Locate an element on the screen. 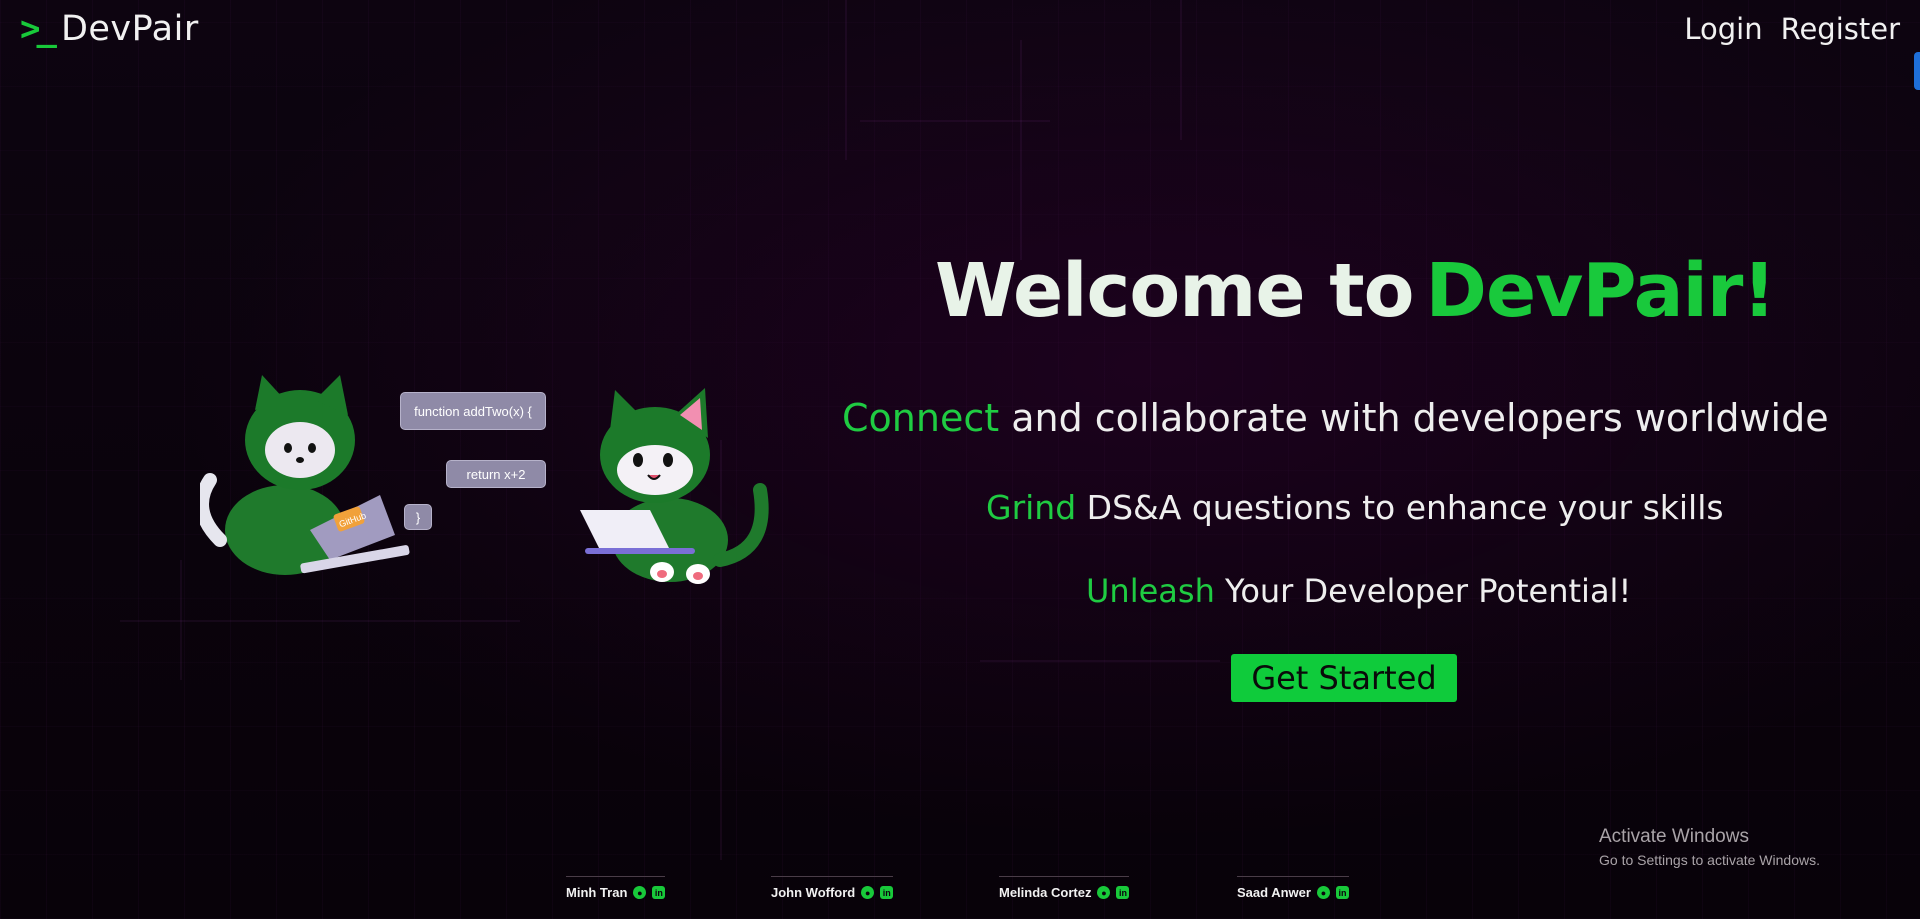  coding-cats-illustration: GitHub function addTwo(x) { return x+2 } is located at coordinates (497, 480).